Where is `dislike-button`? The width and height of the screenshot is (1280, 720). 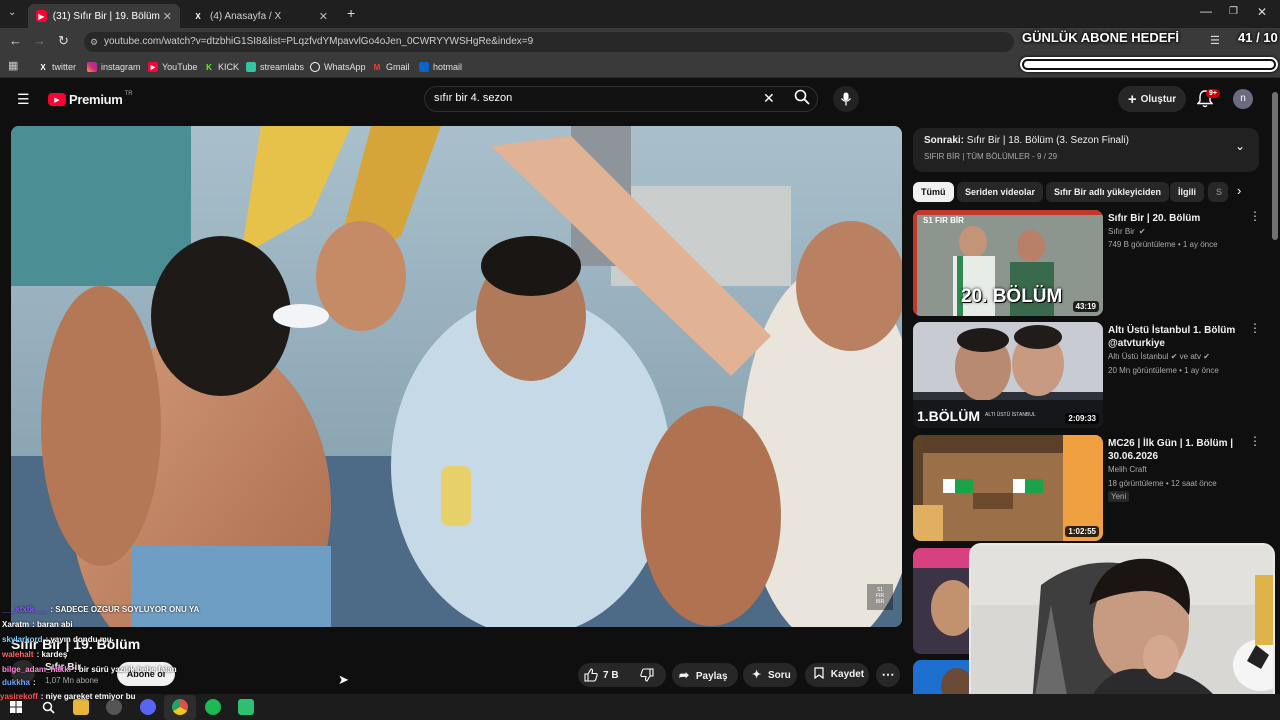
dislike-button is located at coordinates (647, 677).